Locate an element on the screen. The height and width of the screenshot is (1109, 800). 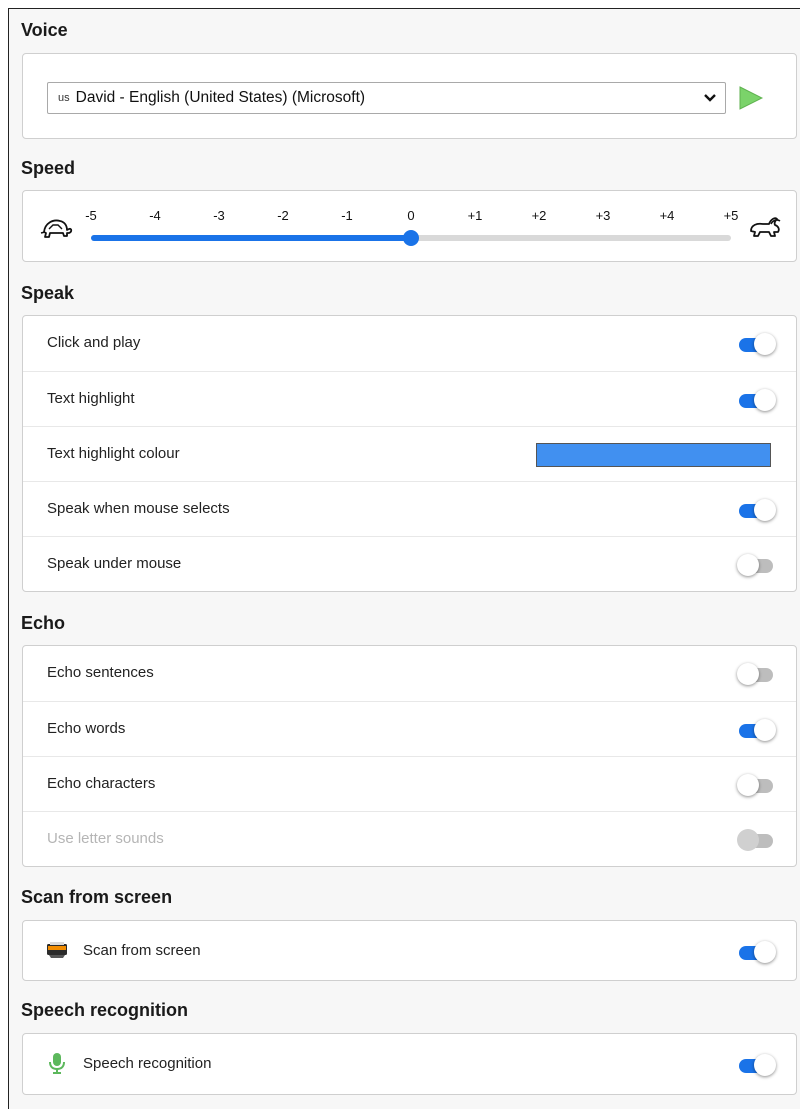
speed-tick-label: -3 is located at coordinates (219, 215).